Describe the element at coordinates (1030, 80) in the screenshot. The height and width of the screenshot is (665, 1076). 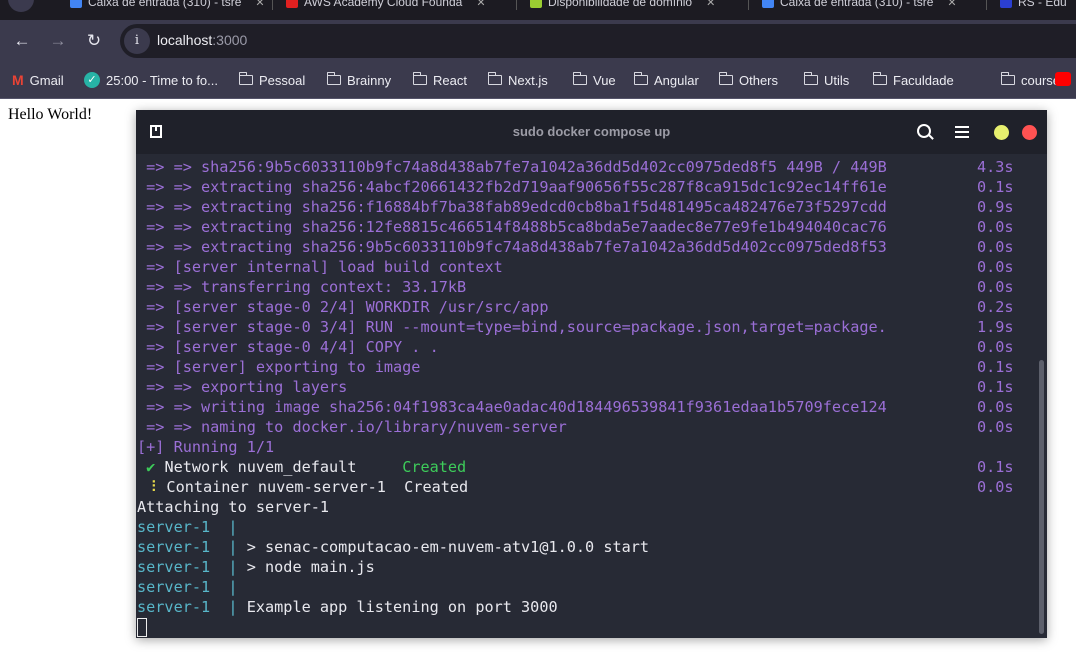
I see `bookmark-folder: course` at that location.